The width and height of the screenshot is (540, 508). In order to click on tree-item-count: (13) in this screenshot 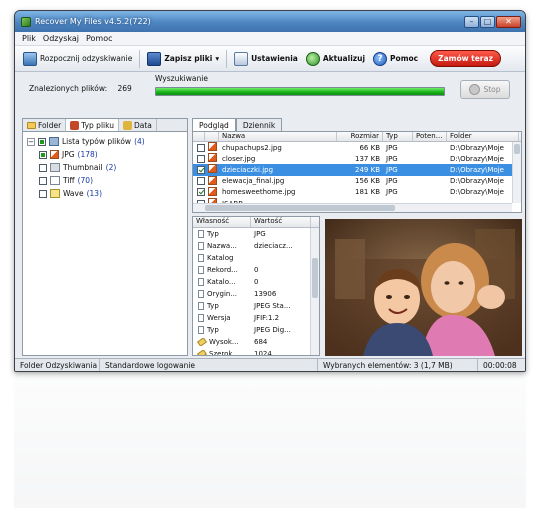, I will do `click(94, 193)`.